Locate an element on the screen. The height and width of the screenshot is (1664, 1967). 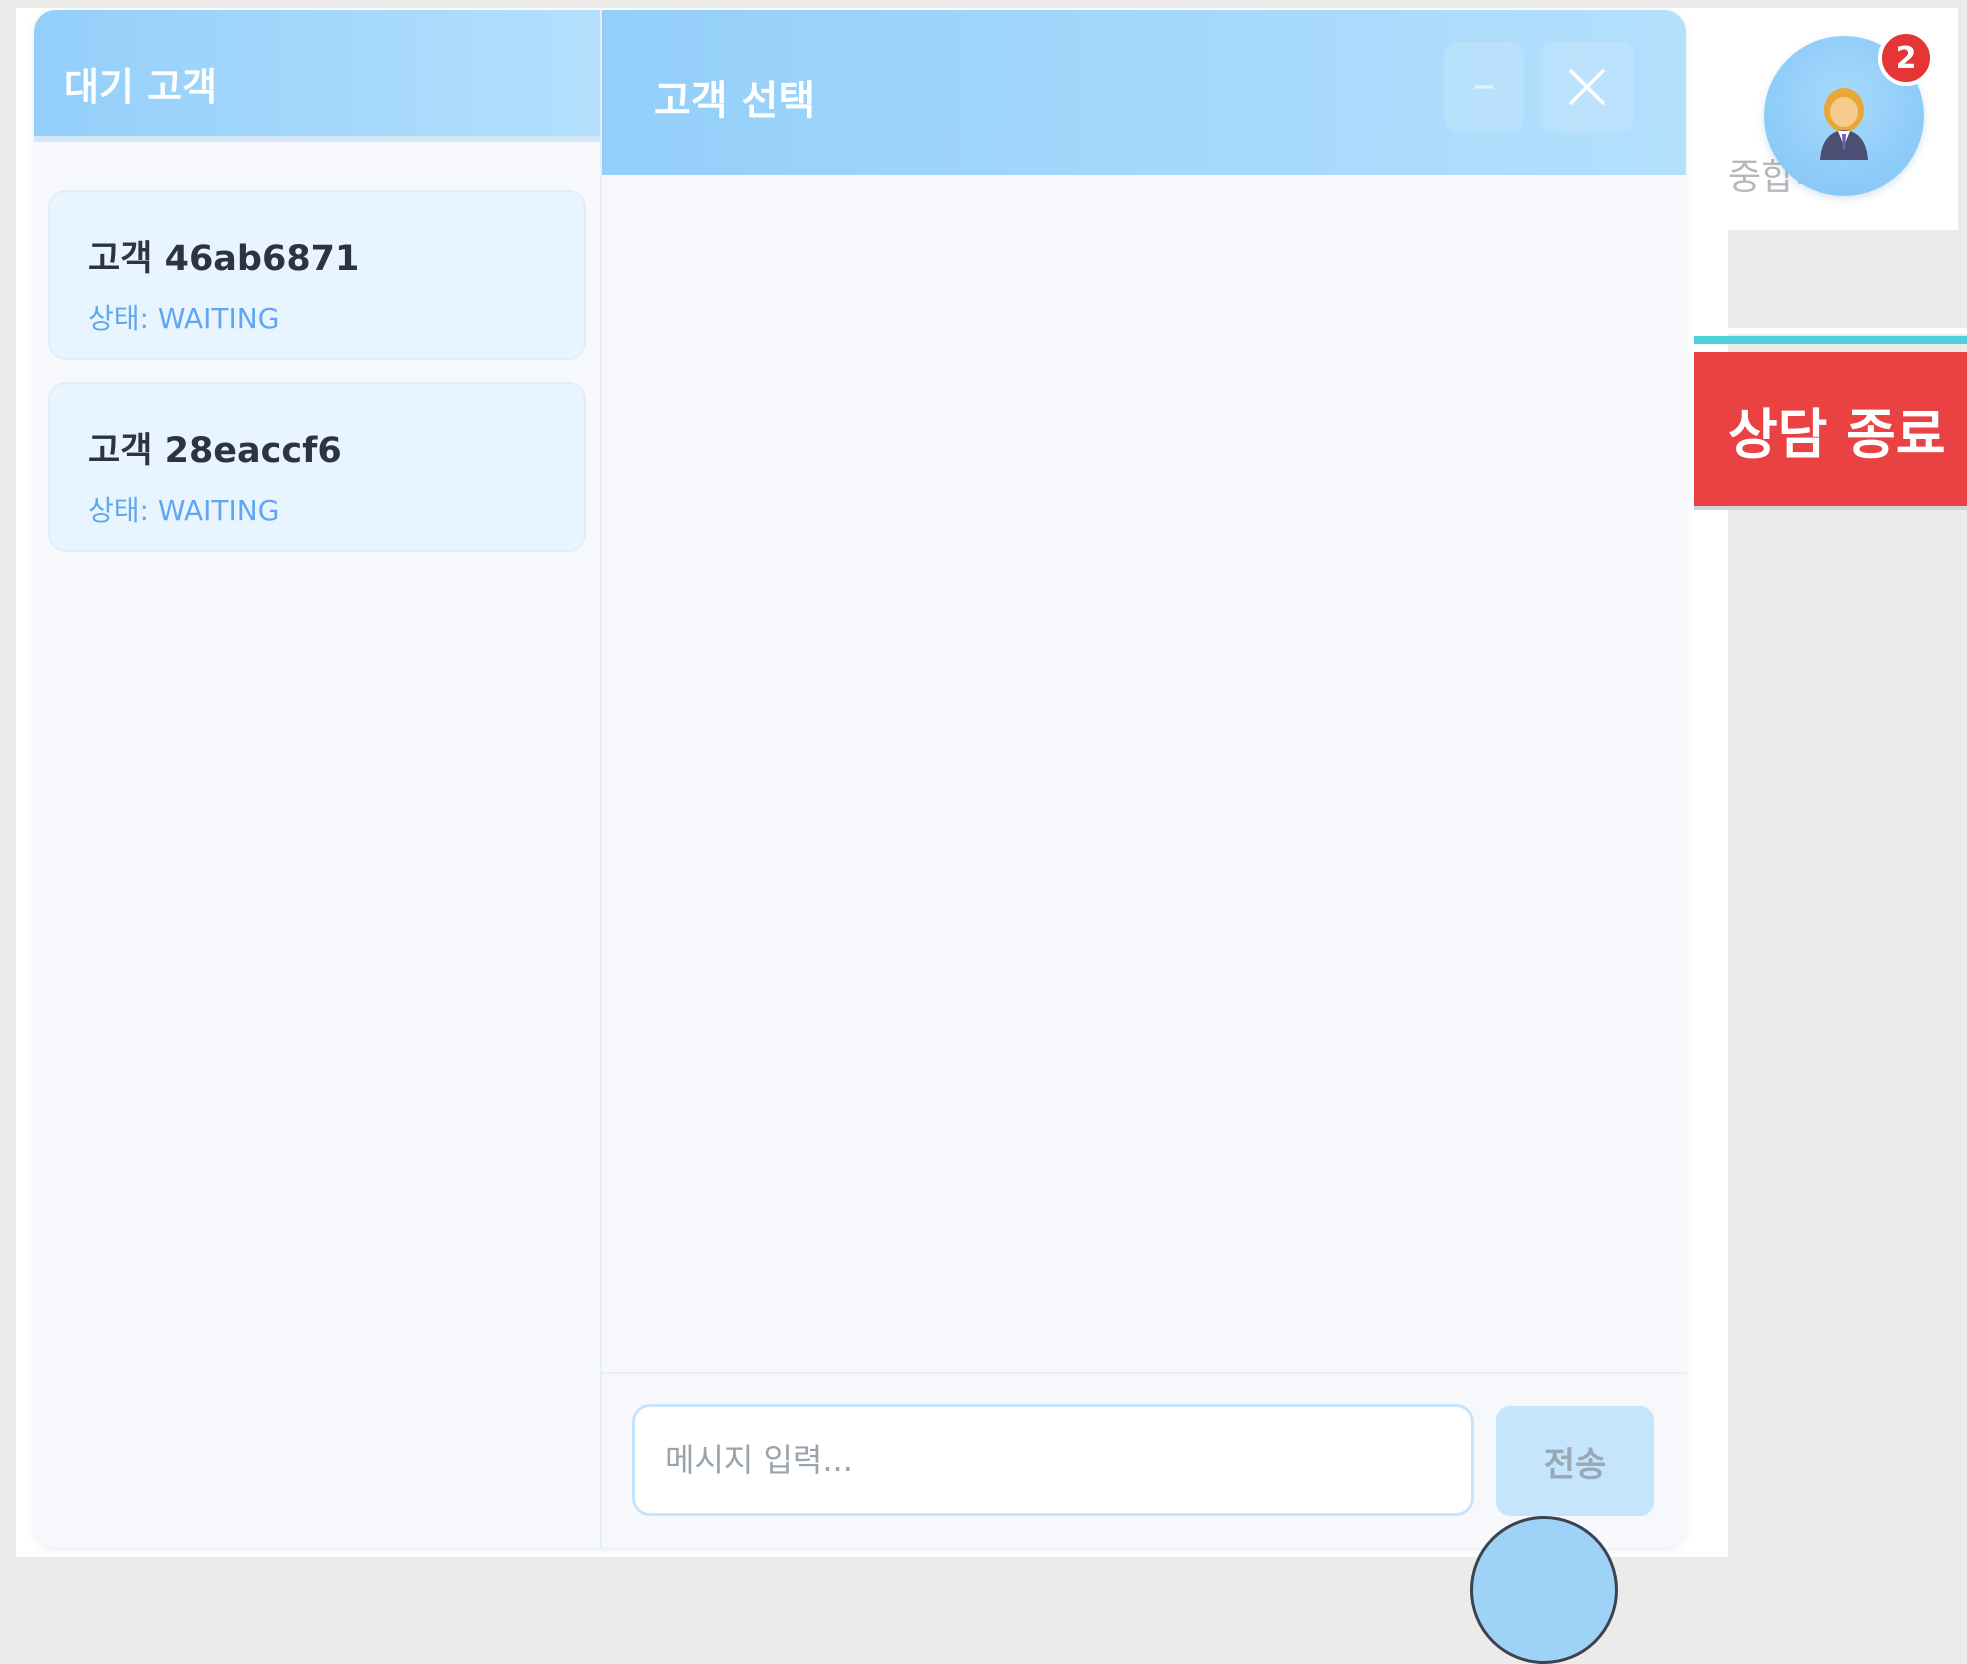
customer-card: 고객 46ab6871 상태: WAITING is located at coordinates (317, 275).